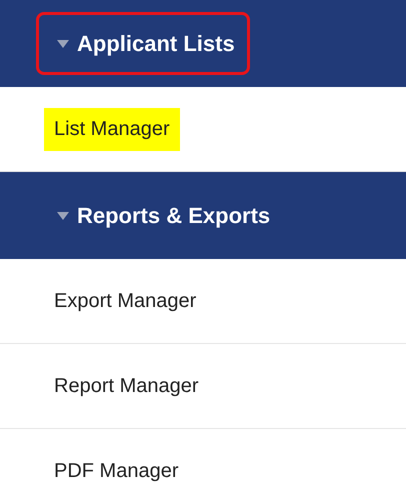 The height and width of the screenshot is (489, 406). What do you see at coordinates (143, 43) in the screenshot?
I see `section-toggle: Applicant Lists` at bounding box center [143, 43].